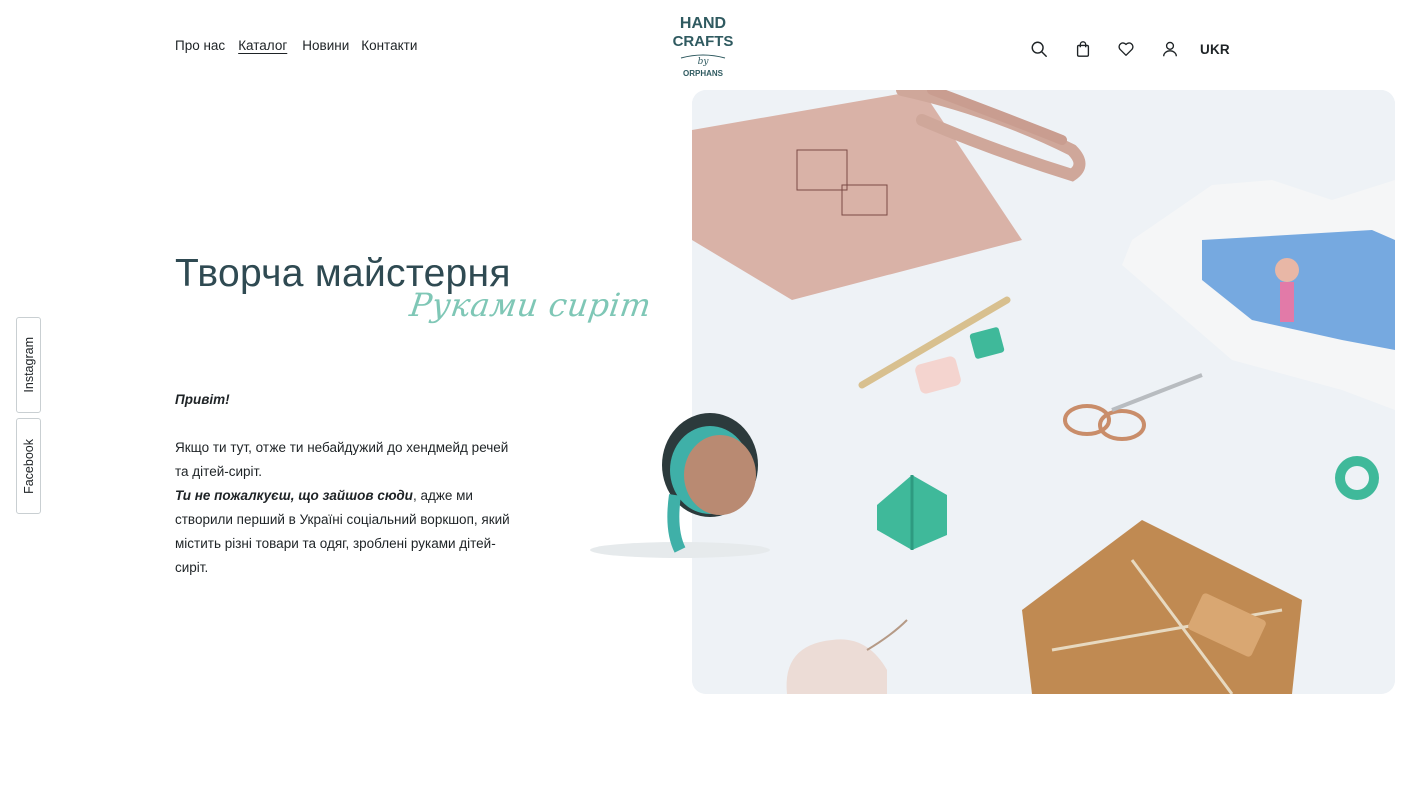 The height and width of the screenshot is (794, 1411). Describe the element at coordinates (665, 480) in the screenshot. I see `ribbon-spool-illustration` at that location.